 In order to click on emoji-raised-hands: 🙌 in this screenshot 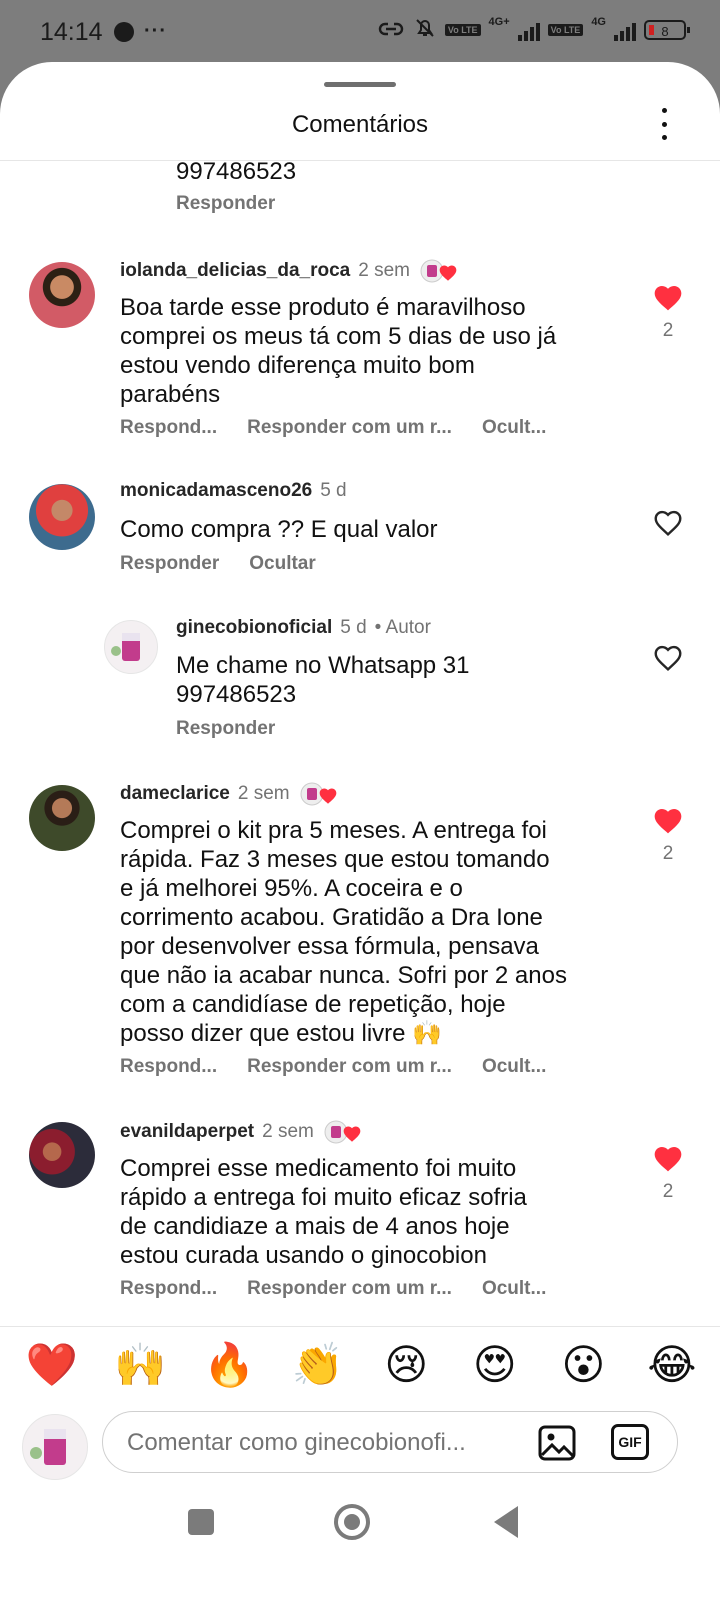, I will do `click(141, 1365)`.